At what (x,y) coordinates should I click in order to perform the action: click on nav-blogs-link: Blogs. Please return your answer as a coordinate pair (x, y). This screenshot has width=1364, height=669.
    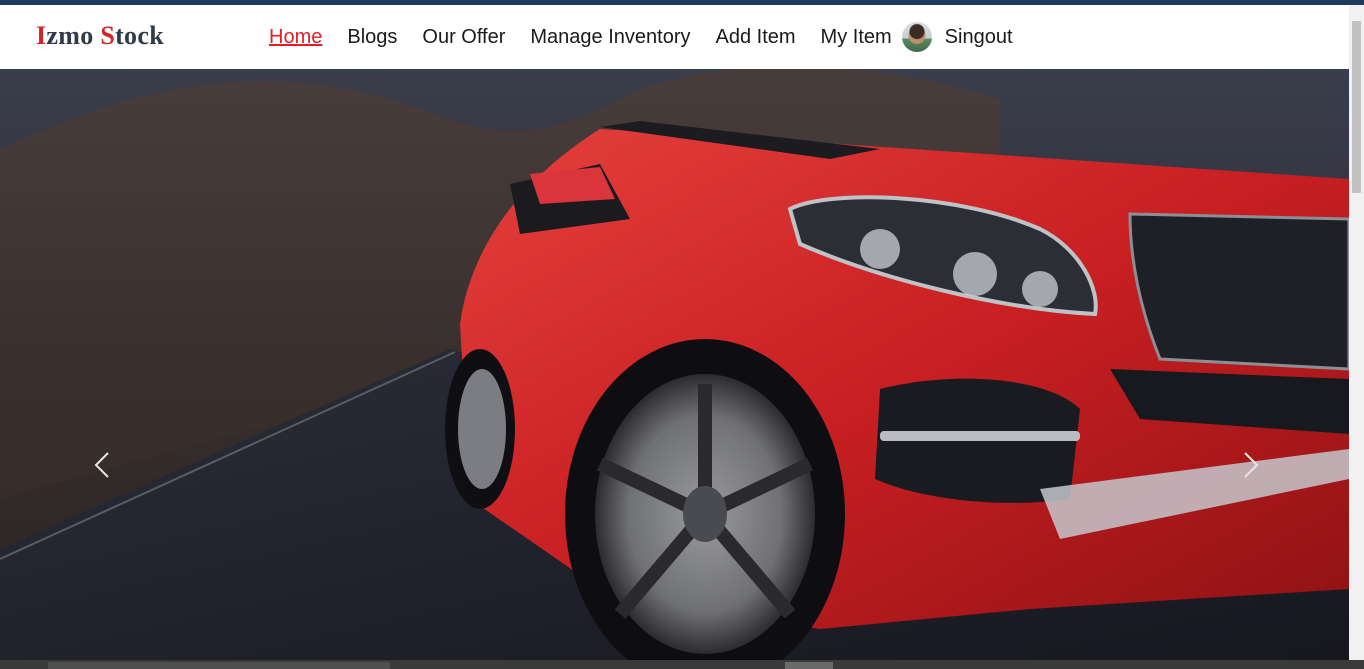
    Looking at the image, I should click on (372, 37).